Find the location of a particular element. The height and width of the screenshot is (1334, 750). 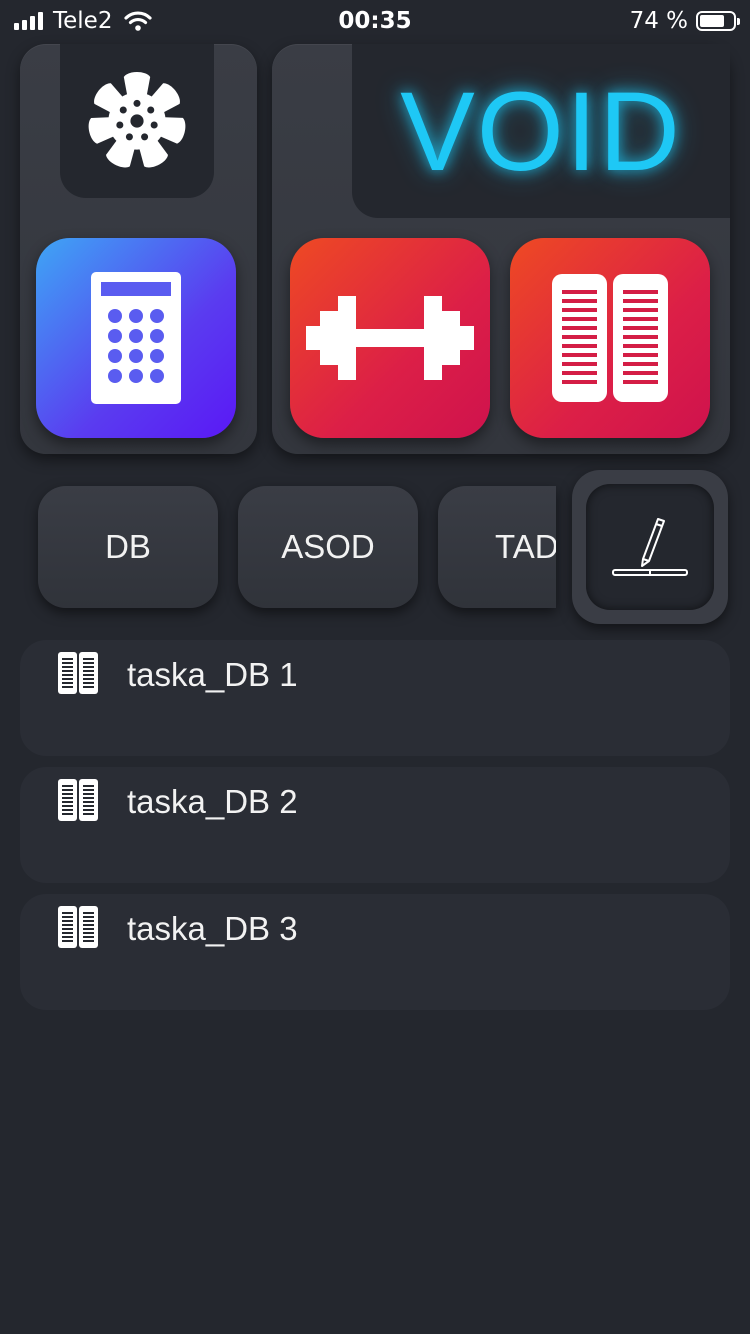

status-right: 74 % is located at coordinates (684, 21).